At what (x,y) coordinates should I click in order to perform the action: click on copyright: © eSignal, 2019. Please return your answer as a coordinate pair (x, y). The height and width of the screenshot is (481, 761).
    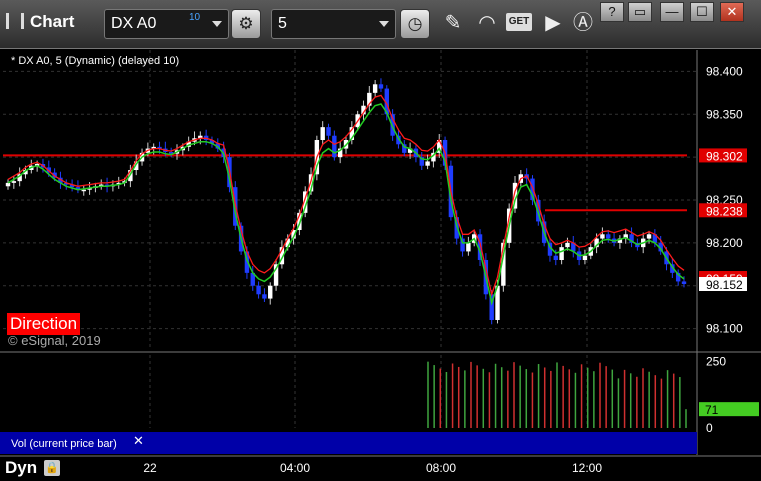
    Looking at the image, I should click on (54, 340).